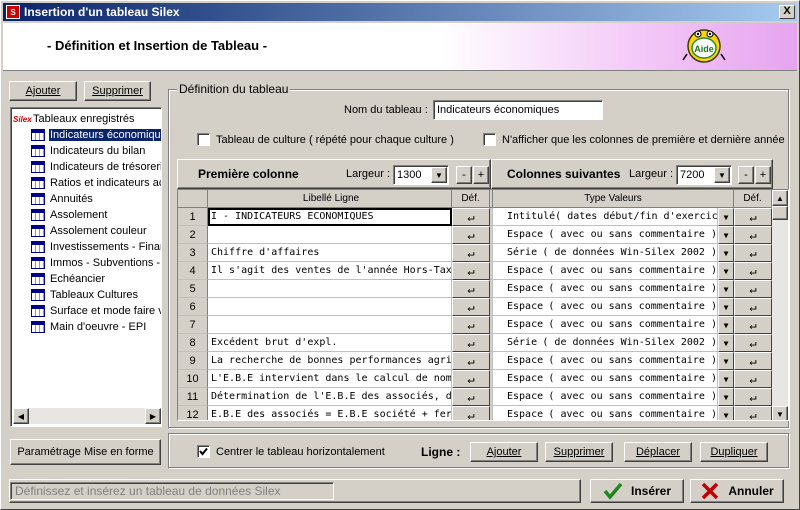  I want to click on table-row: 7 ↵ Espace( avec ou sans commentaire ) ▼ ↵, so click(476, 325).